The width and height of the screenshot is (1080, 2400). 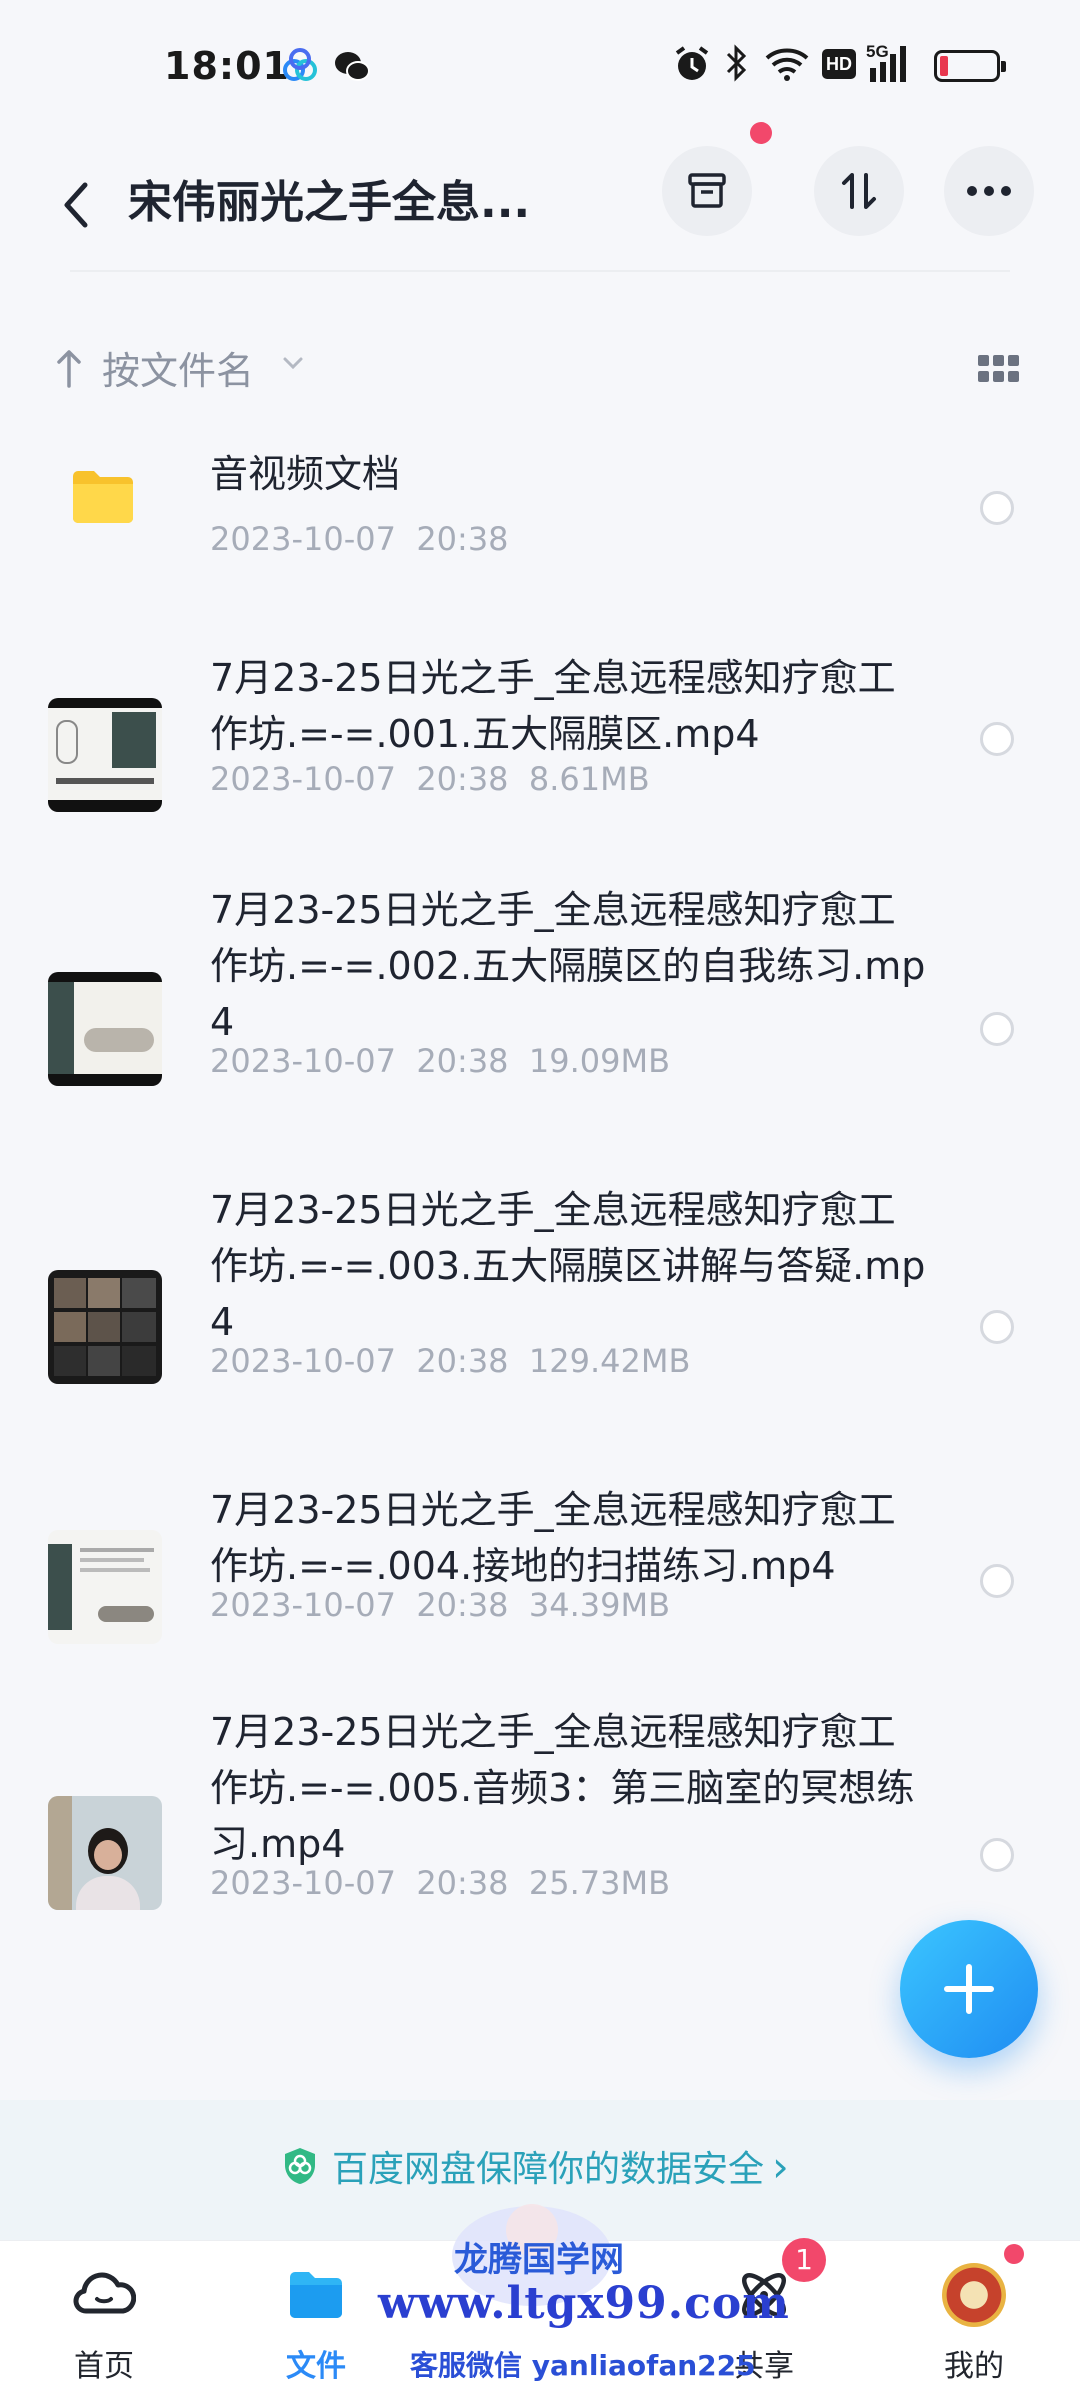 I want to click on battery-low-icon, so click(x=970, y=66).